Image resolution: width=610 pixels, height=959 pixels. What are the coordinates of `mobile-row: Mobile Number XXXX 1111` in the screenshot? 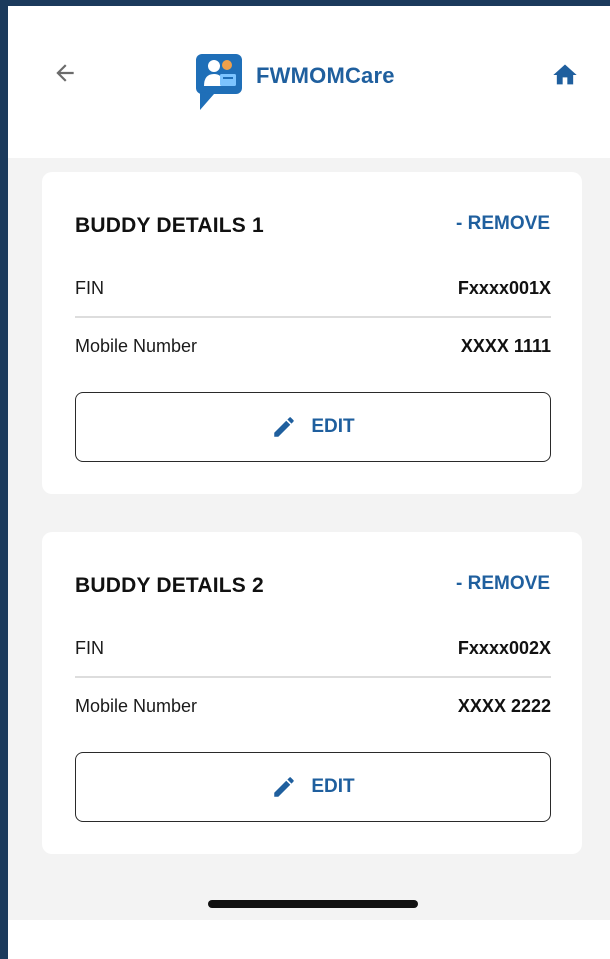 It's located at (313, 346).